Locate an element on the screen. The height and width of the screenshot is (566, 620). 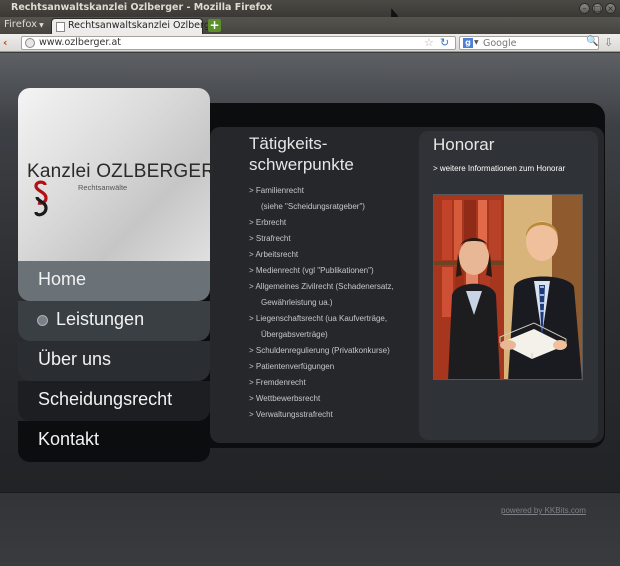
list-item: > Wettbewerbsrecht is located at coordinates (334, 399).